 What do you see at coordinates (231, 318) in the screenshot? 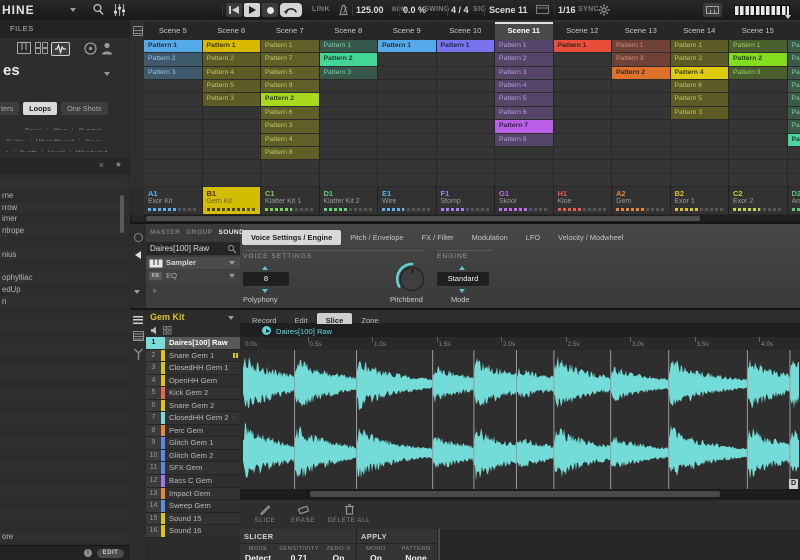
I see `group-dropdown-icon` at bounding box center [231, 318].